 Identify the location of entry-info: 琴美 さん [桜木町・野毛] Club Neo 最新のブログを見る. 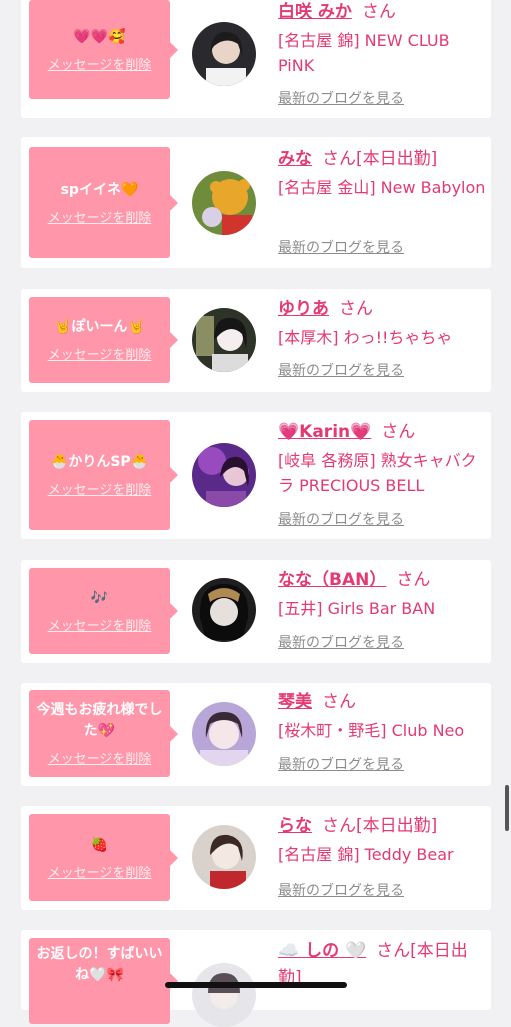
(383, 731).